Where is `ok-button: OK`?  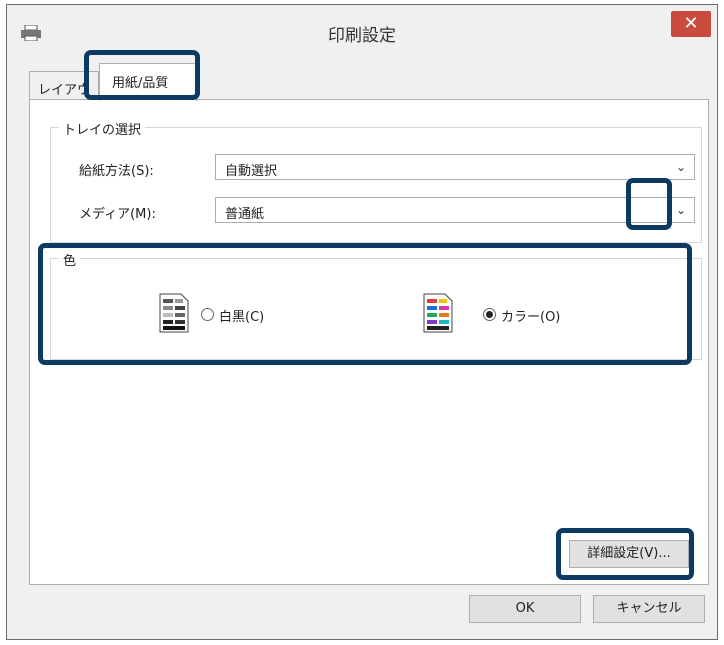 ok-button: OK is located at coordinates (525, 609).